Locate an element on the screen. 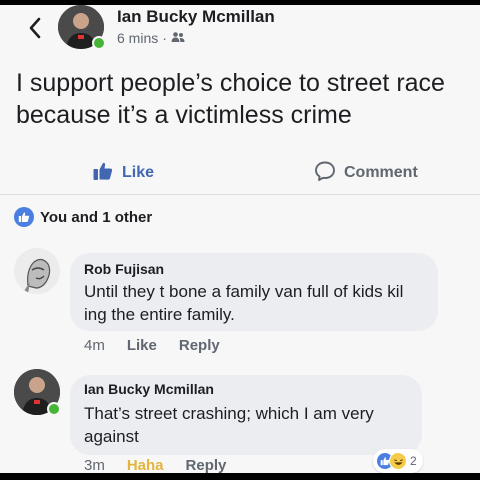  comment-actions: 4m Like Reply is located at coordinates (152, 345).